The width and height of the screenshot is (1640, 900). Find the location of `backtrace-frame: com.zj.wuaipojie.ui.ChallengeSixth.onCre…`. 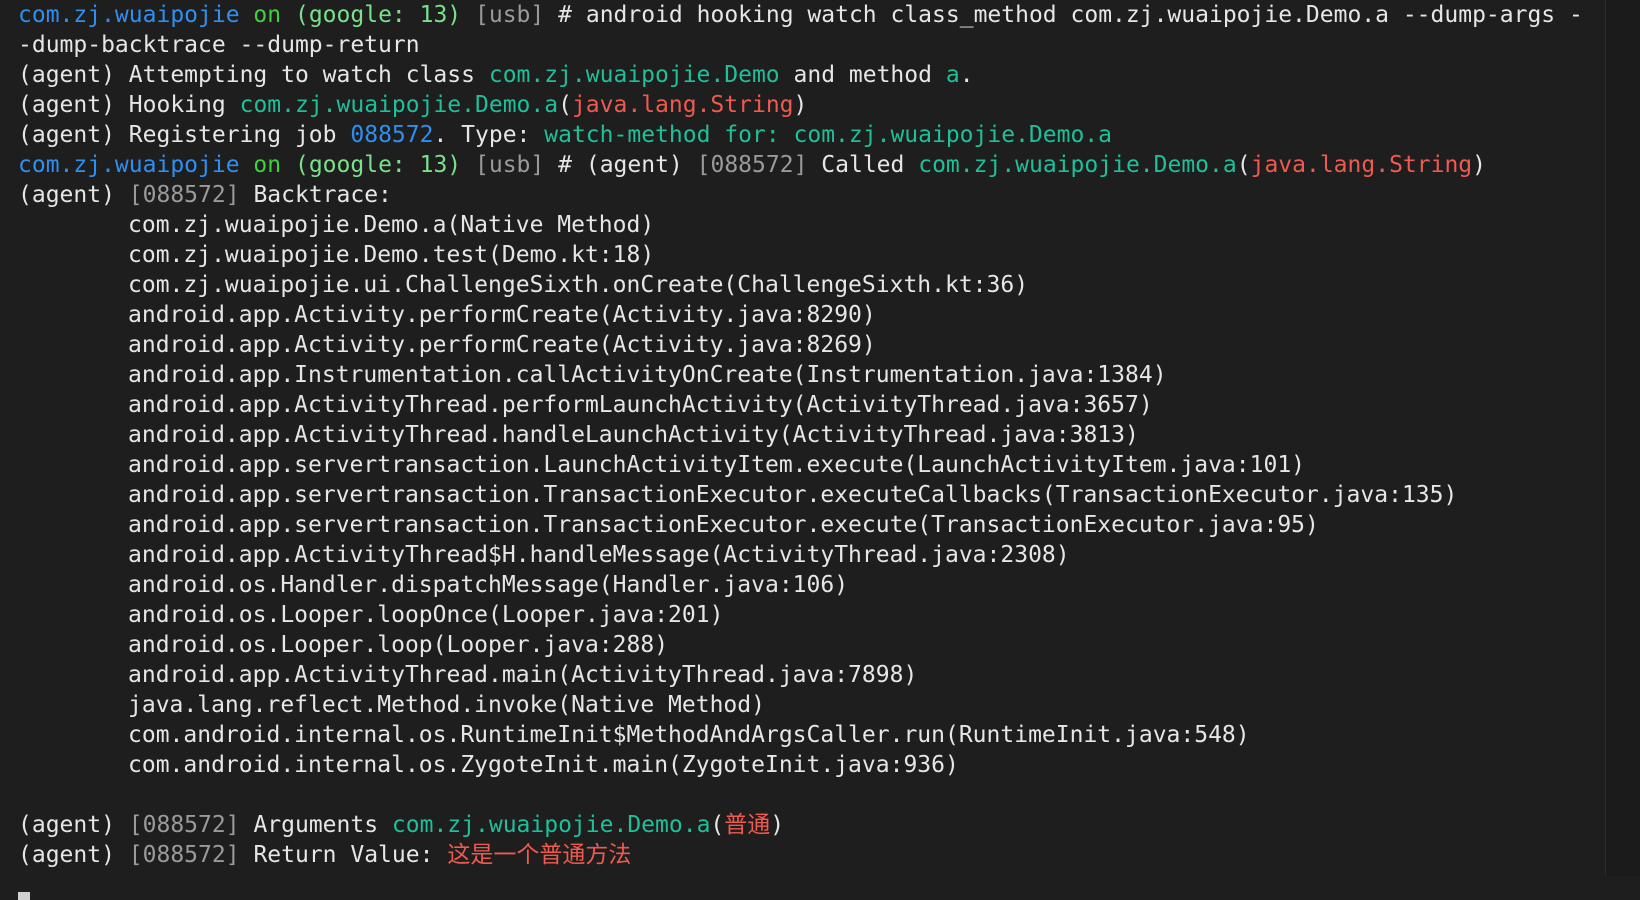

backtrace-frame: com.zj.wuaipojie.ui.ChallengeSixth.onCre… is located at coordinates (578, 285).